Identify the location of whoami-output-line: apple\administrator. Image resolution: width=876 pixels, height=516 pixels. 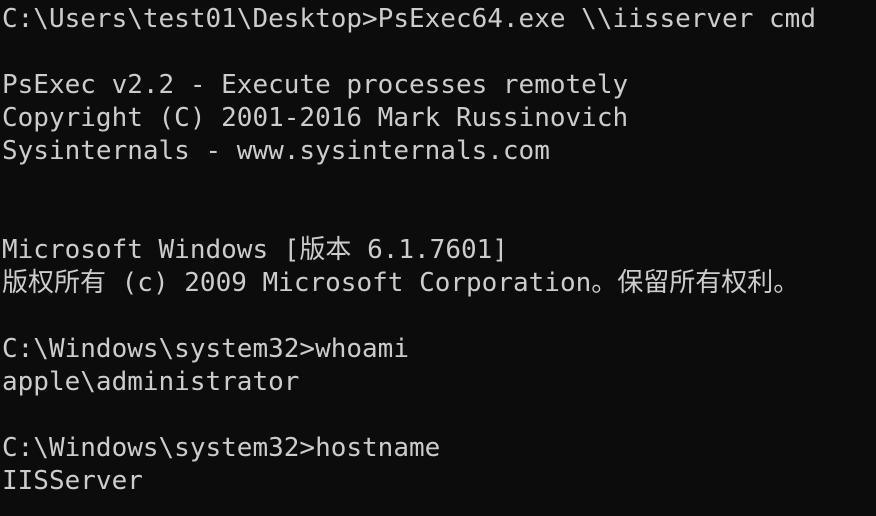
(151, 382).